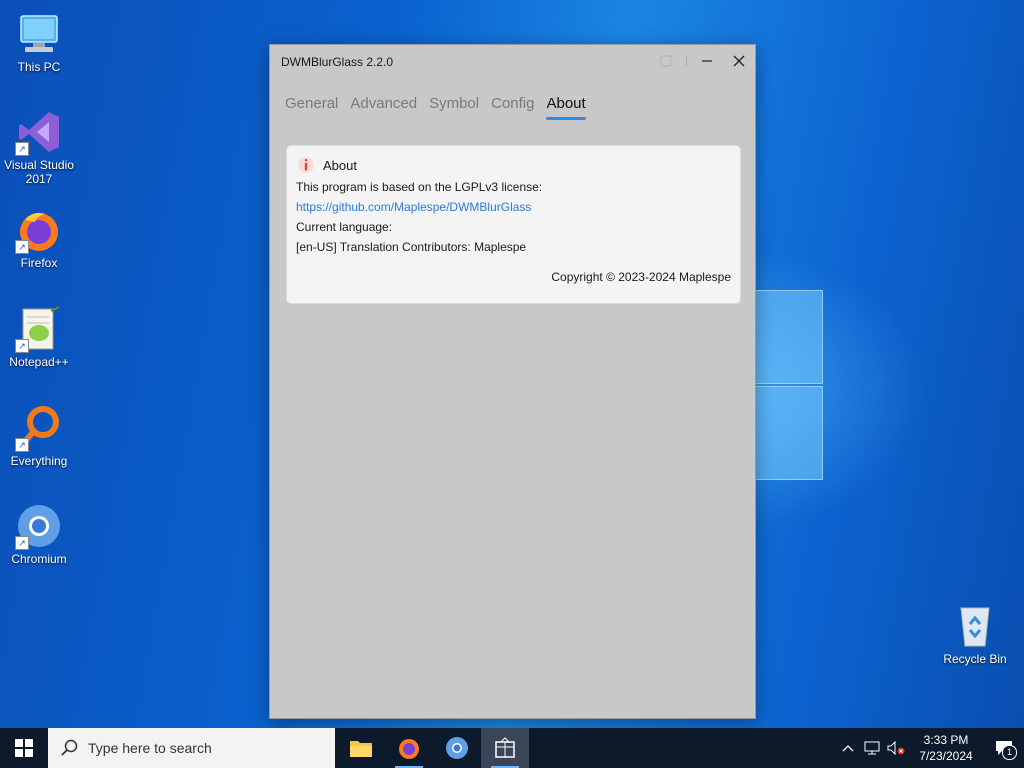 This screenshot has width=1024, height=768. What do you see at coordinates (896, 748) in the screenshot?
I see `volume-muted-icon` at bounding box center [896, 748].